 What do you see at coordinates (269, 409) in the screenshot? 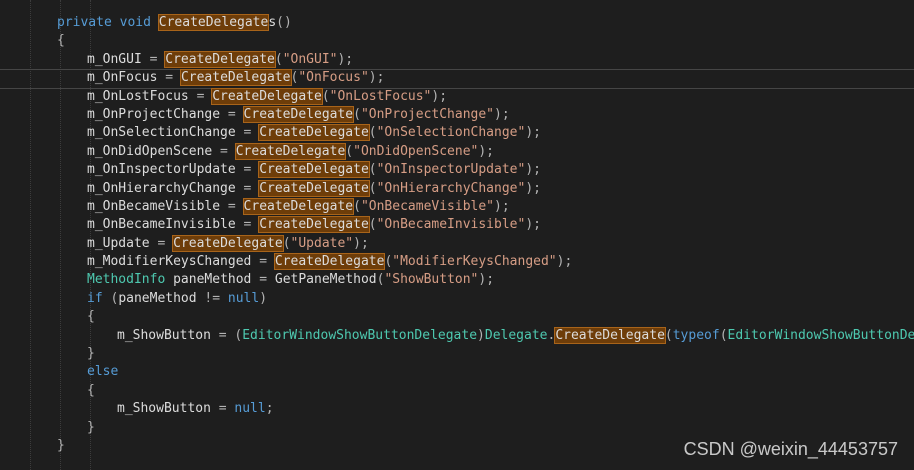
I see `semicolon: ;` at bounding box center [269, 409].